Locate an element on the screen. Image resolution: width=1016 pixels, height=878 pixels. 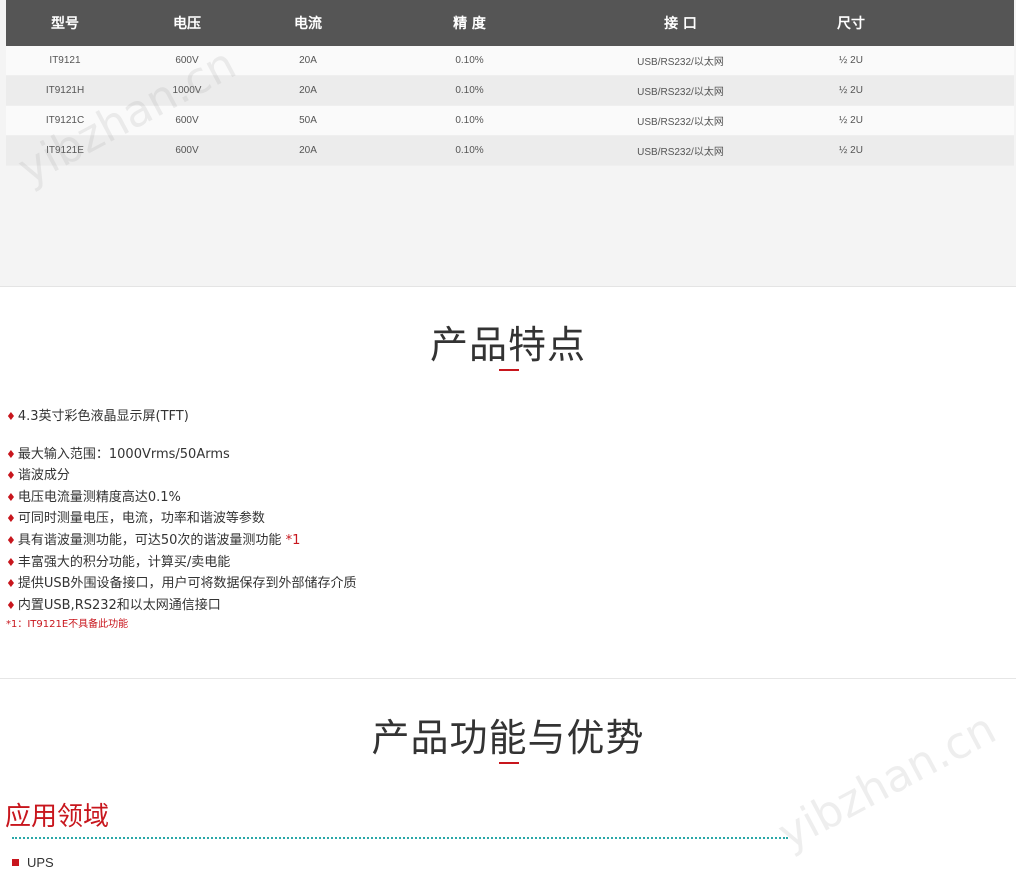
list-item: ♦ 可同时测量电压，电流，功率和谐波等参数 is located at coordinates (135, 518).